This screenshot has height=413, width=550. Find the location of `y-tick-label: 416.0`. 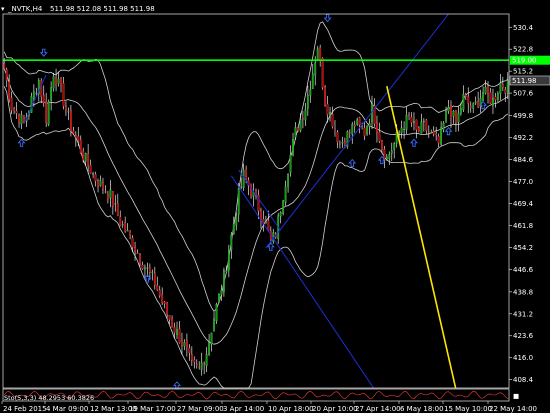

y-tick-label: 416.0 is located at coordinates (523, 358).